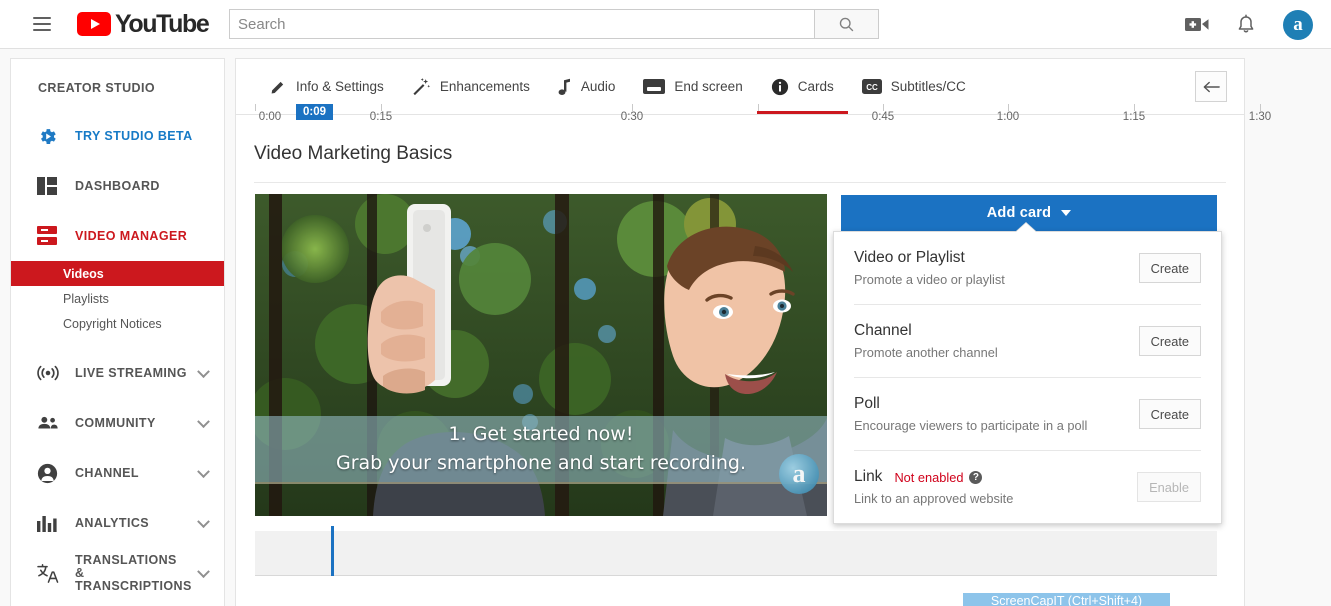 Image resolution: width=1331 pixels, height=606 pixels. What do you see at coordinates (928, 86) in the screenshot?
I see `tab-label-subtitles-cc: Subtitles/CC` at bounding box center [928, 86].